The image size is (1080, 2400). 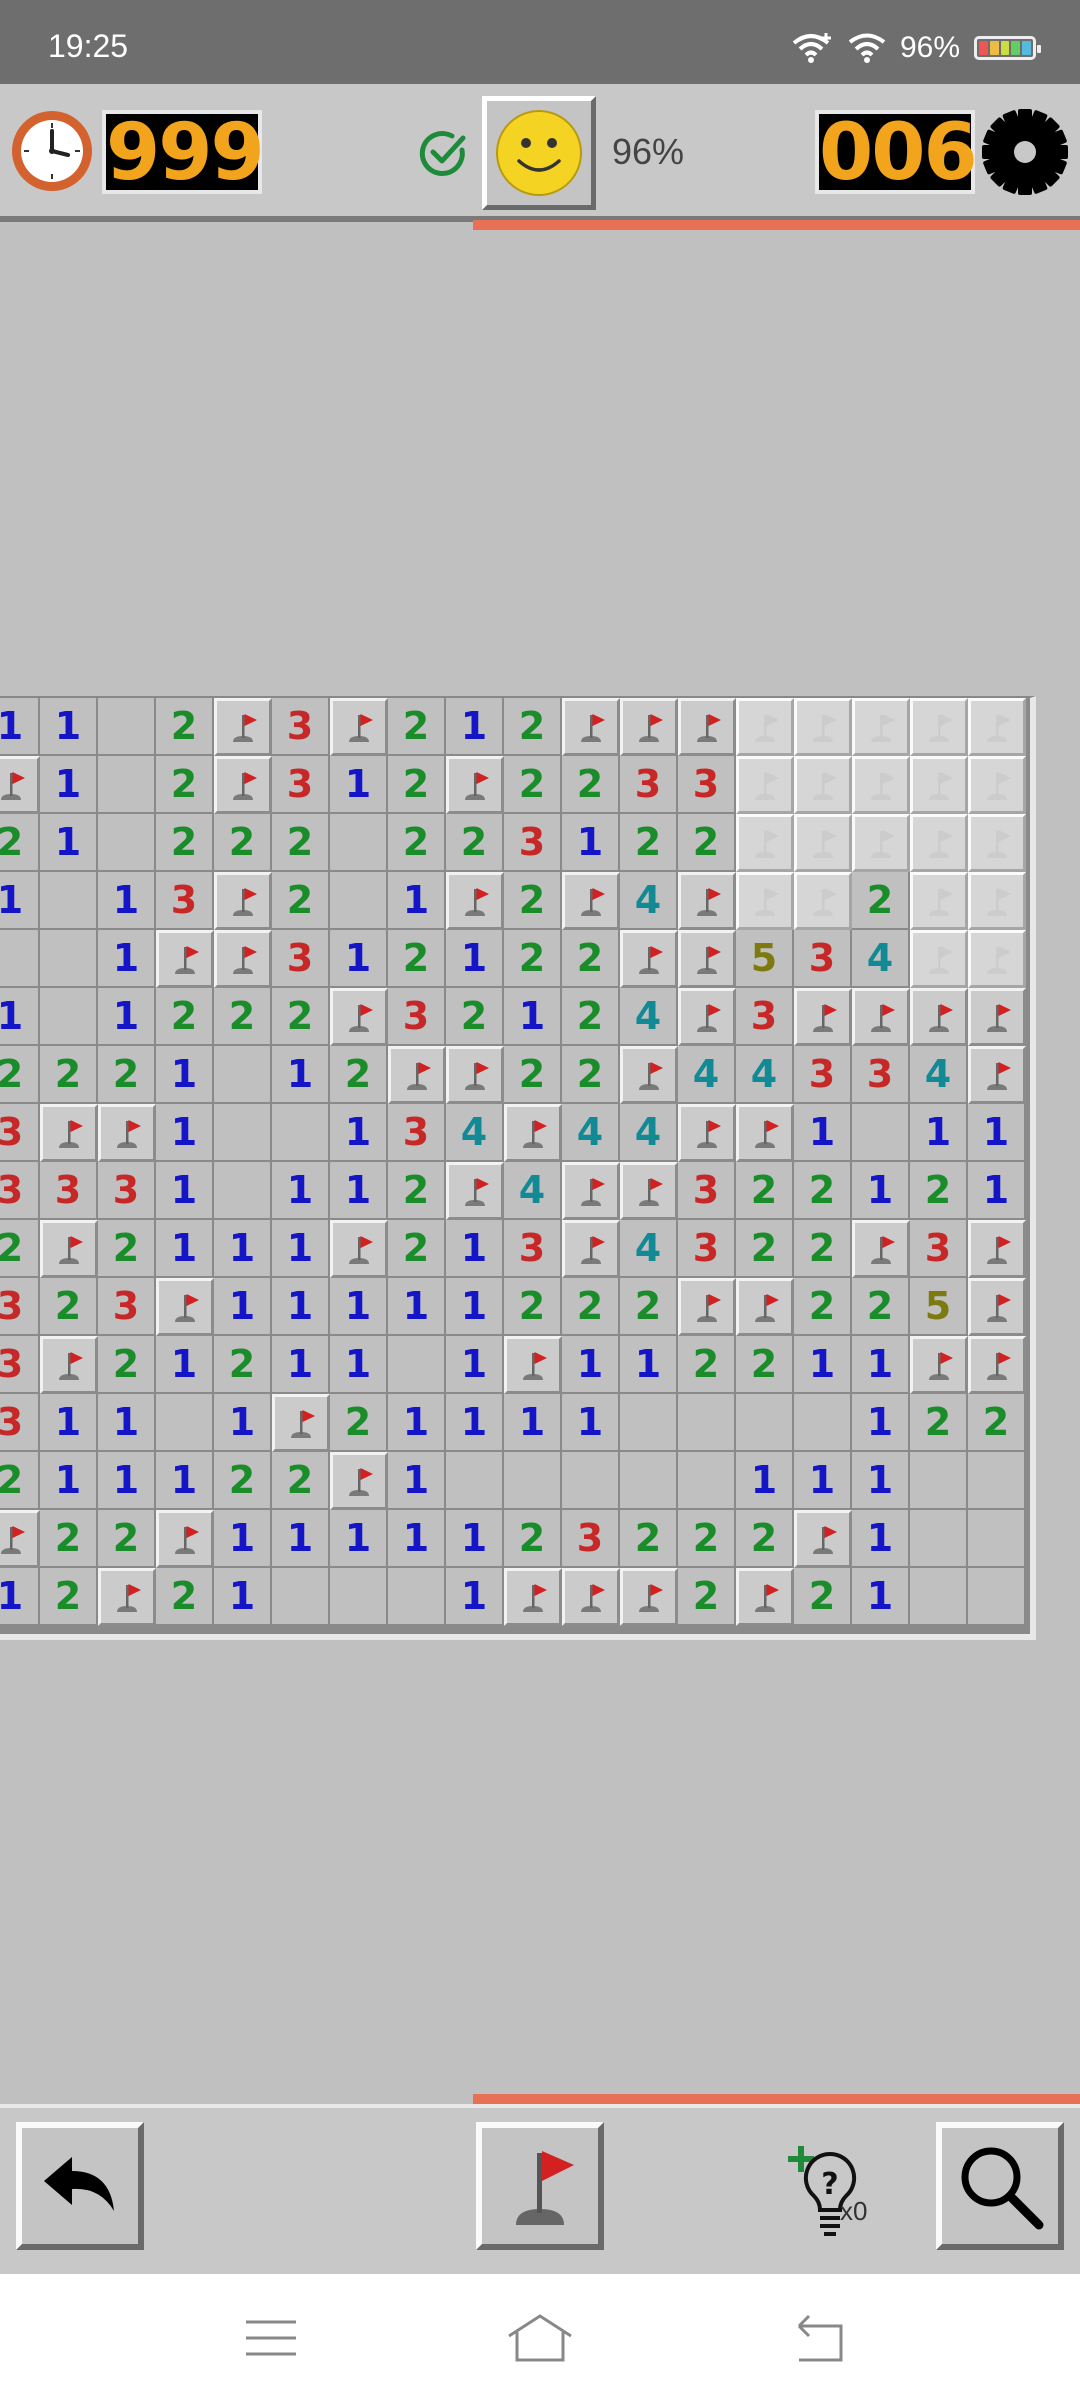 What do you see at coordinates (1025, 152) in the screenshot?
I see `gear-icon` at bounding box center [1025, 152].